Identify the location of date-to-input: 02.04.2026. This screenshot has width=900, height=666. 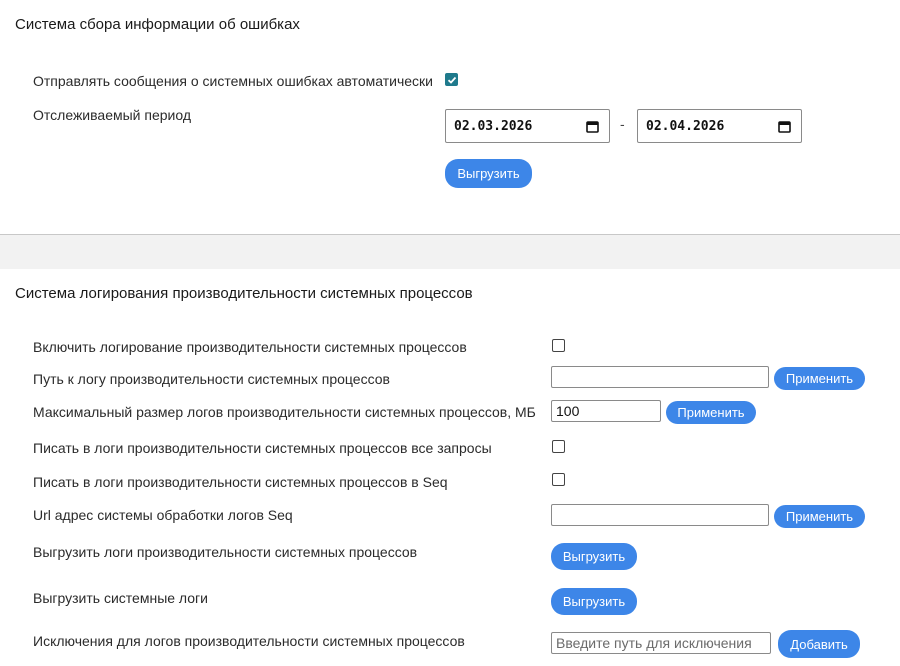
(719, 126).